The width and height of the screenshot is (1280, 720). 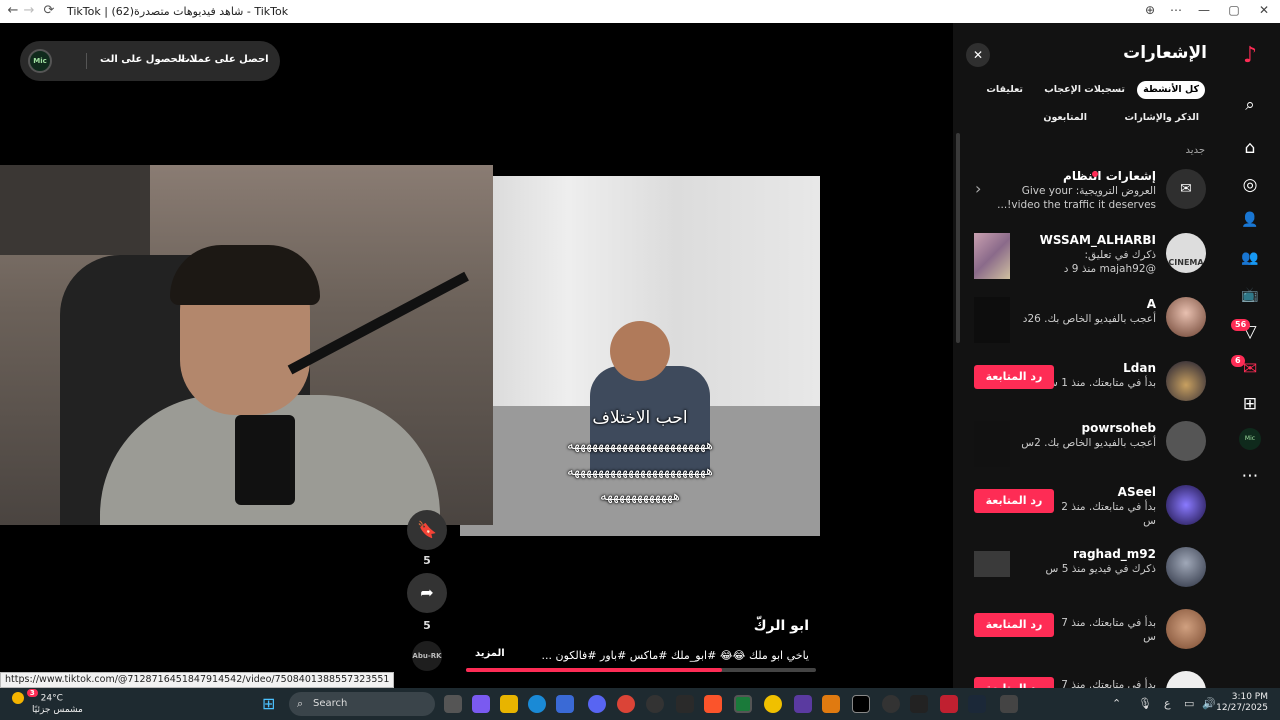 What do you see at coordinates (1065, 118) in the screenshot?
I see `filter-followers: المتابعون` at bounding box center [1065, 118].